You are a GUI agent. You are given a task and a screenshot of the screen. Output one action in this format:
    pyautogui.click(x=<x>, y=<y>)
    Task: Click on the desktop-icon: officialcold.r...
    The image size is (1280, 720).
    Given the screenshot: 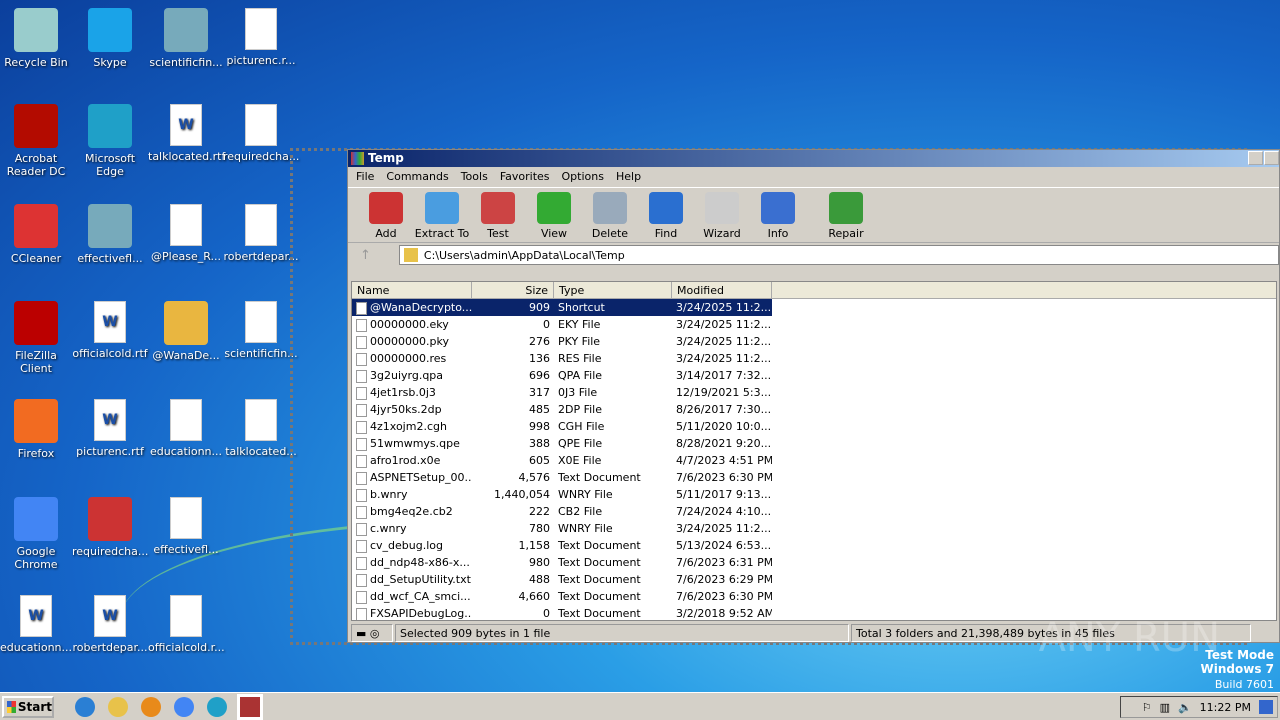 What is the action you would take?
    pyautogui.click(x=186, y=624)
    